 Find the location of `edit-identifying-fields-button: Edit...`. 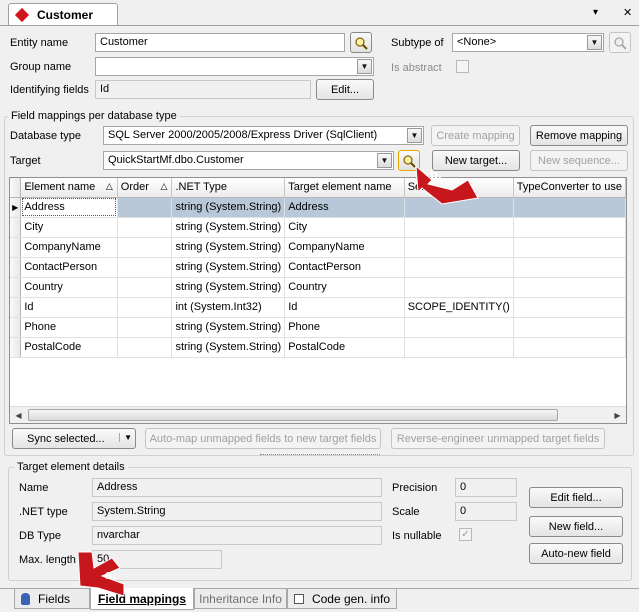

edit-identifying-fields-button: Edit... is located at coordinates (345, 89).